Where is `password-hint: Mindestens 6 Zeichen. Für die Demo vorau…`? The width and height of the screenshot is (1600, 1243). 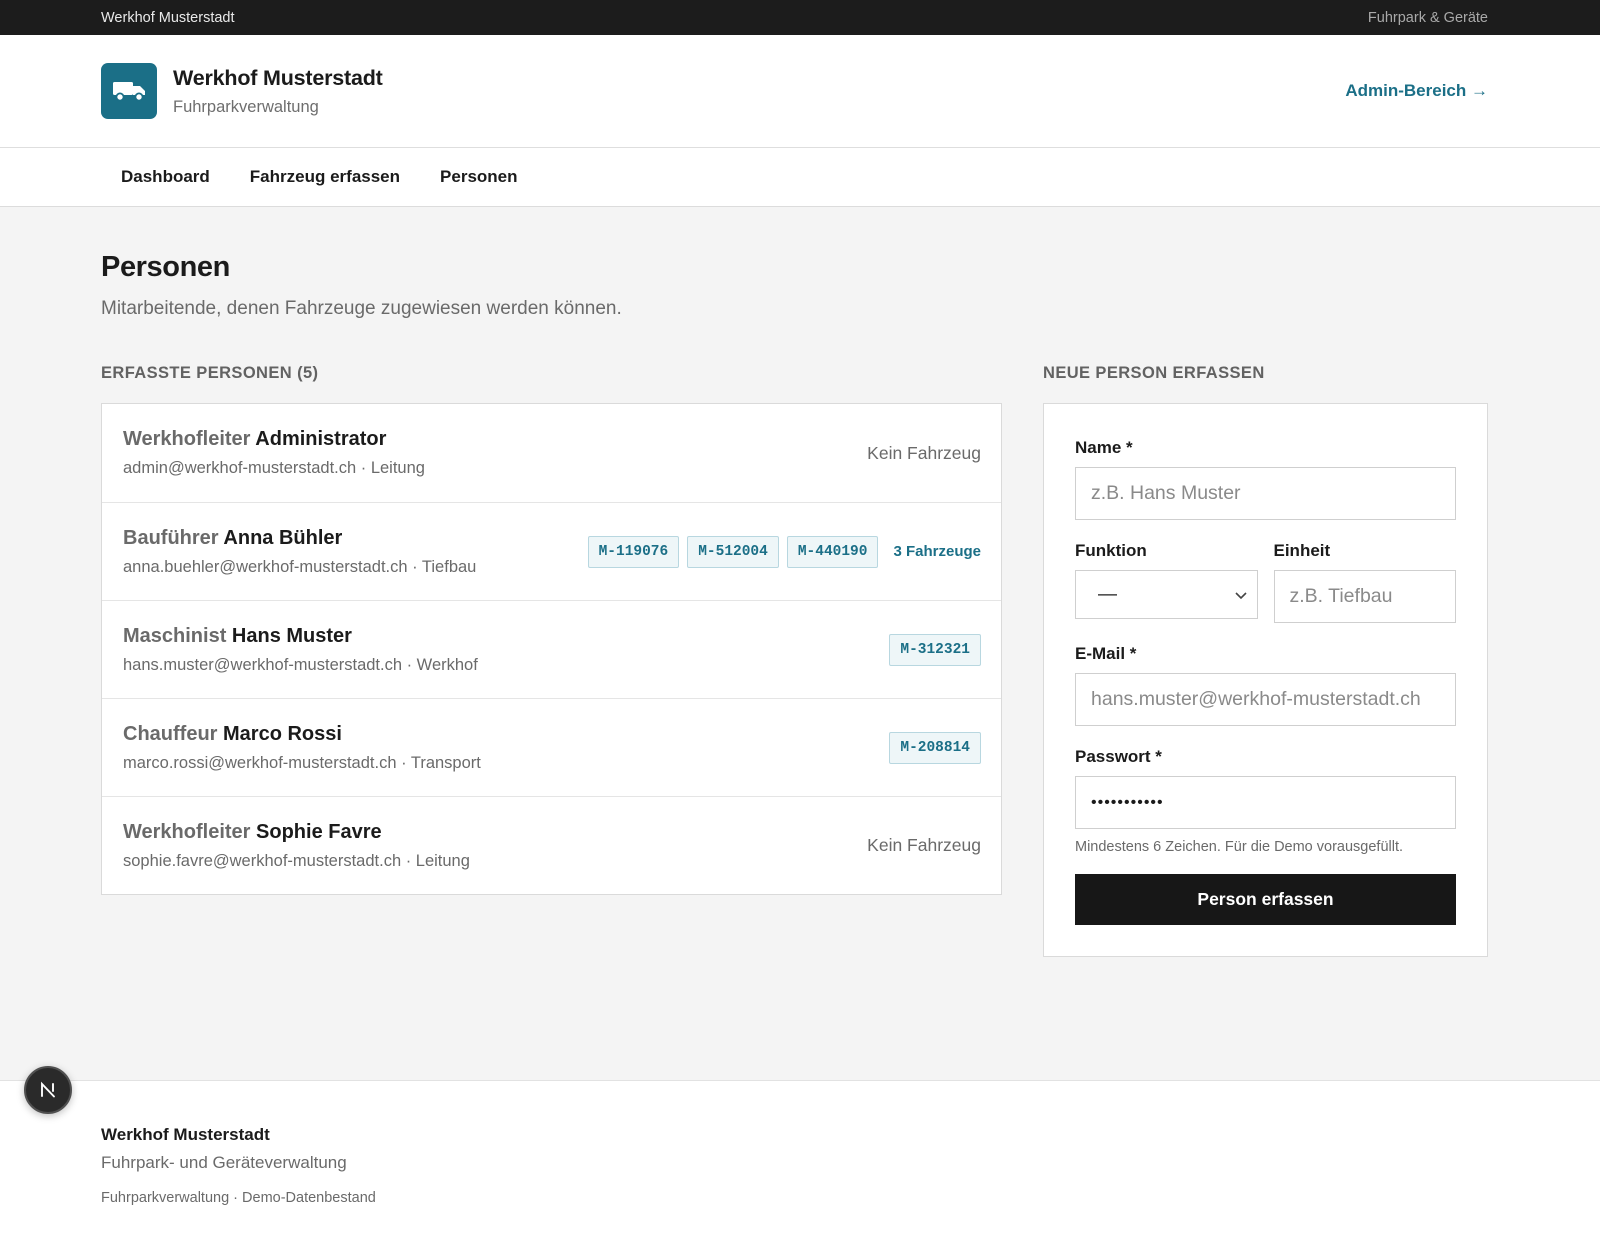 password-hint: Mindestens 6 Zeichen. Für die Demo vorau… is located at coordinates (1239, 847).